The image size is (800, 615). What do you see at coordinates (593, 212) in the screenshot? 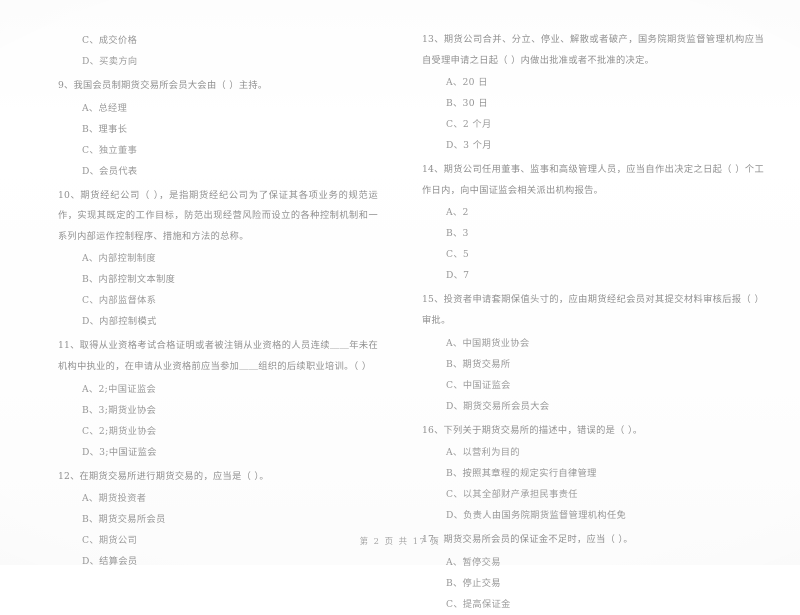
I see `option-row: A、2` at bounding box center [593, 212].